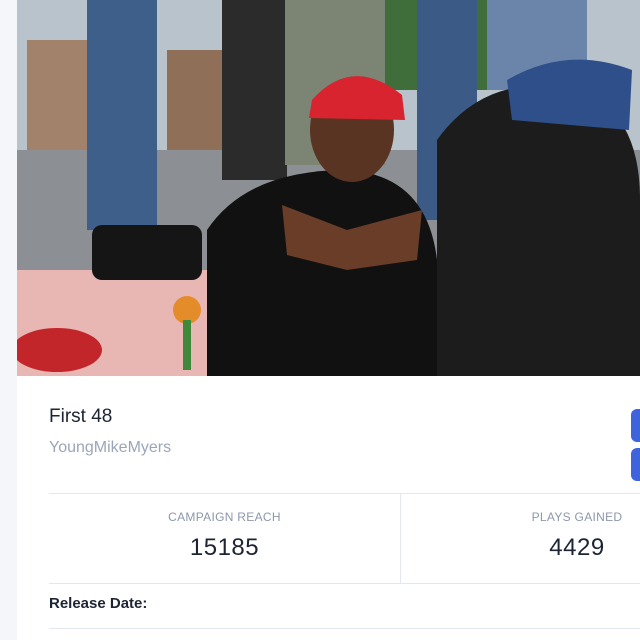 The width and height of the screenshot is (640, 640). Describe the element at coordinates (81, 416) in the screenshot. I see `track-title: First 48` at that location.